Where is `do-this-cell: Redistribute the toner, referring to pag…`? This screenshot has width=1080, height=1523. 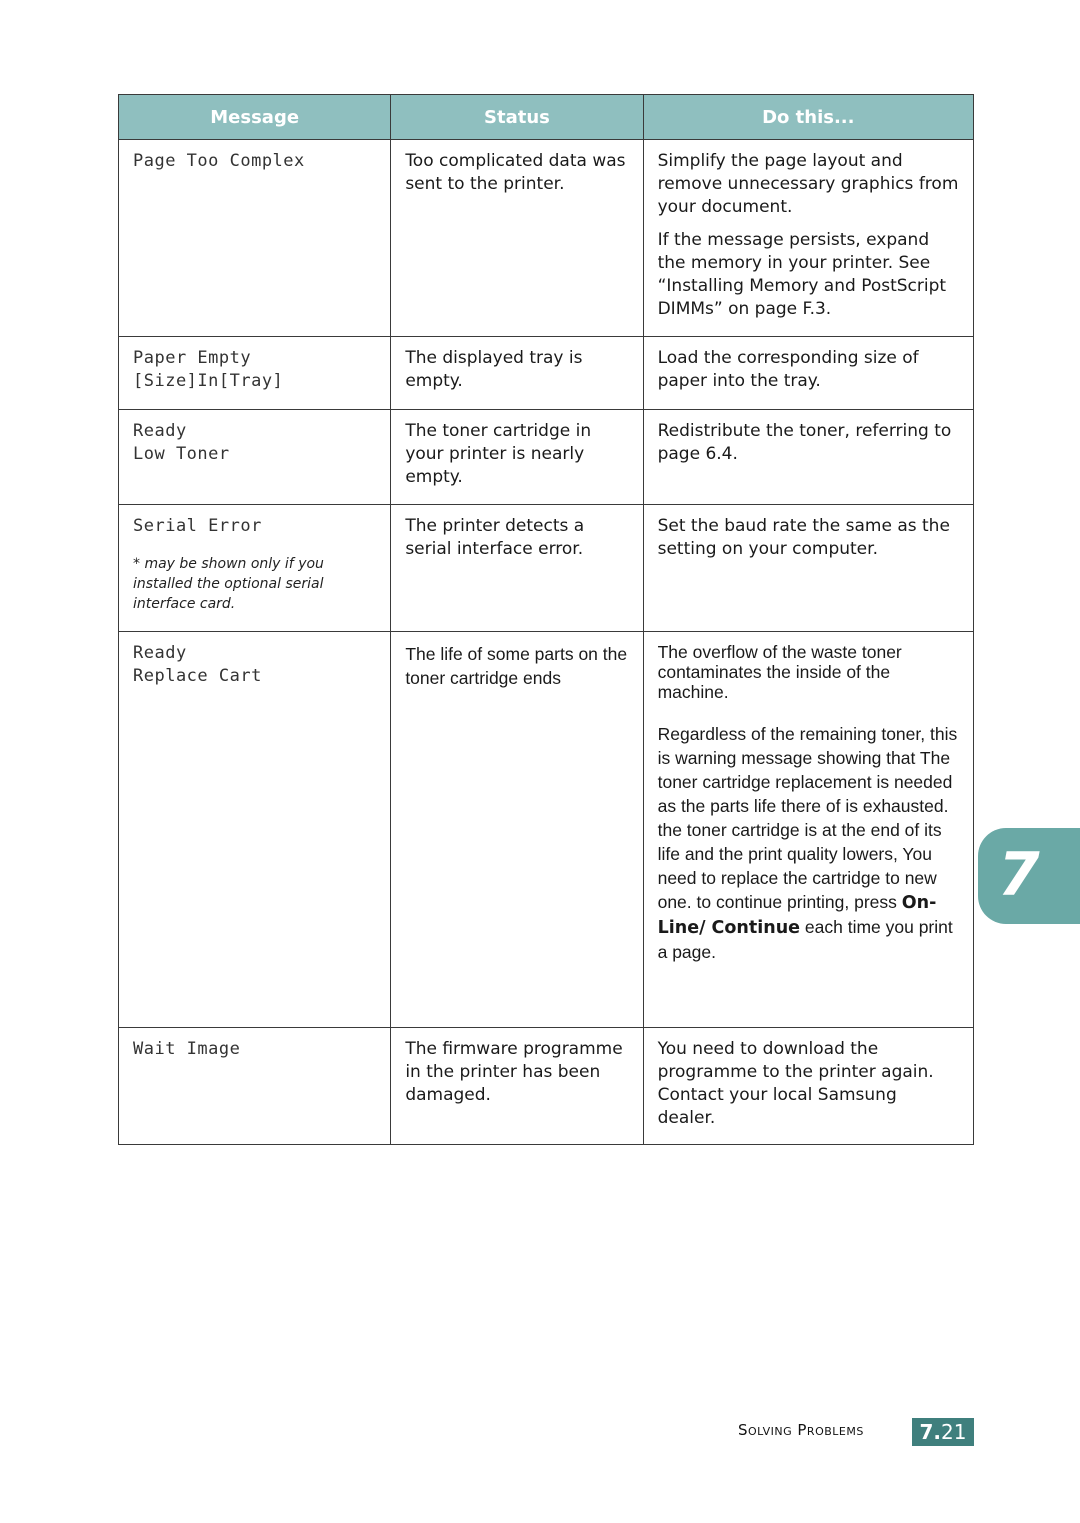 do-this-cell: Redistribute the toner, referring to pag… is located at coordinates (808, 457).